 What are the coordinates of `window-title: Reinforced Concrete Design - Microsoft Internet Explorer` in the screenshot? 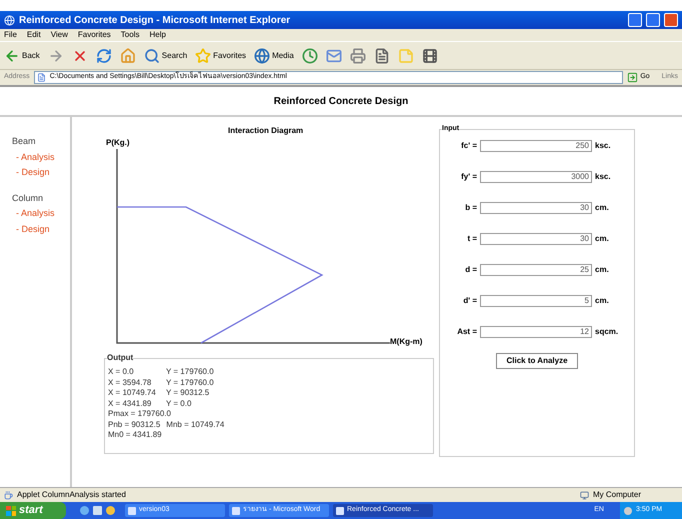 It's located at (155, 21).